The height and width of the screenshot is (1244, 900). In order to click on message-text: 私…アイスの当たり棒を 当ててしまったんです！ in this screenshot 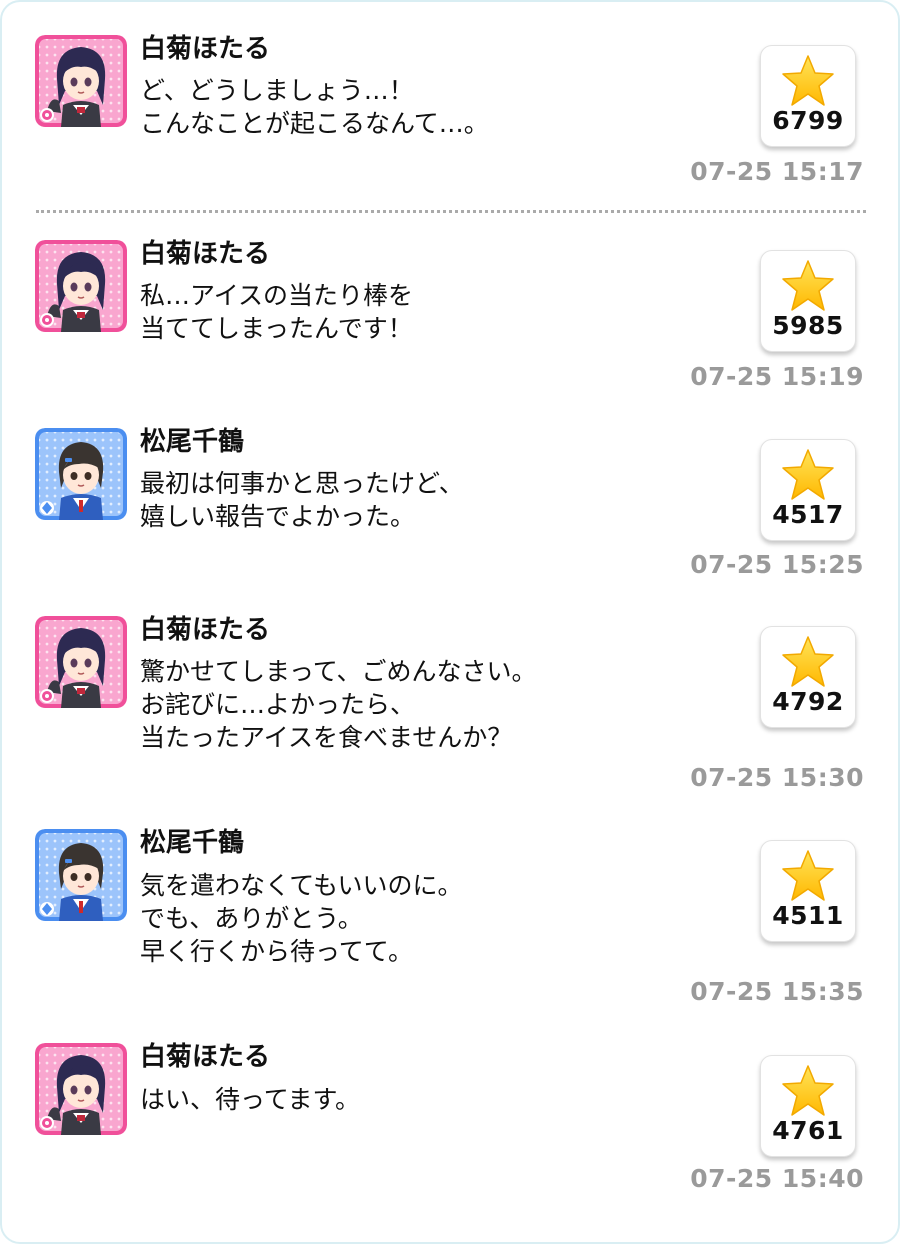, I will do `click(276, 312)`.